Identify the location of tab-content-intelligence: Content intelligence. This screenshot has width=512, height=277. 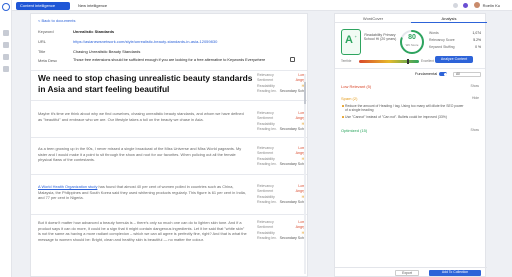
(43, 6).